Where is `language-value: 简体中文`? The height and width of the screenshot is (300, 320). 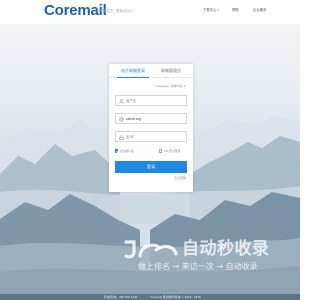 language-value: 简体中文 is located at coordinates (176, 86).